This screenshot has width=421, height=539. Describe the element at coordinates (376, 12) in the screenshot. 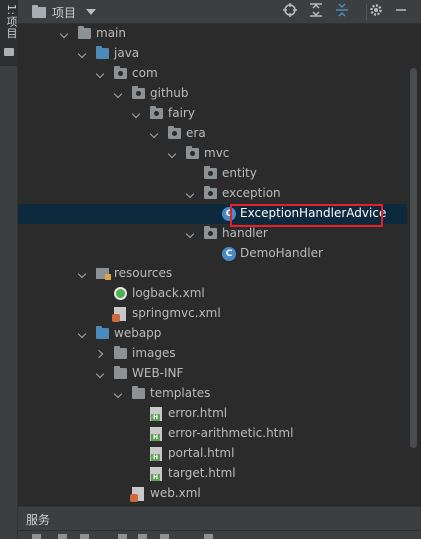

I see `settings-button` at that location.